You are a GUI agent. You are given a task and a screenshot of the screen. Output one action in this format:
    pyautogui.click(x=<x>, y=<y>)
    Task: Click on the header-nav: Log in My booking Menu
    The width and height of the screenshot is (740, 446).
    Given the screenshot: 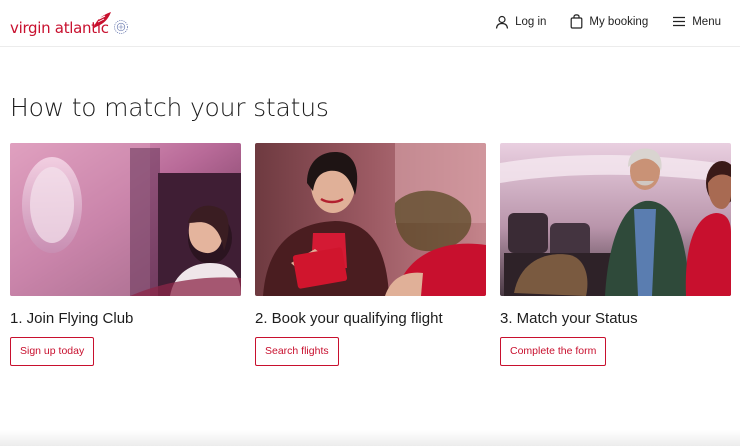 What is the action you would take?
    pyautogui.click(x=608, y=21)
    